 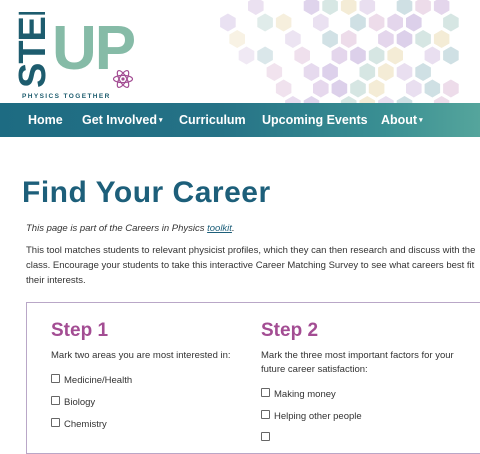 What do you see at coordinates (73, 402) in the screenshot?
I see `step1-option: Biology` at bounding box center [73, 402].